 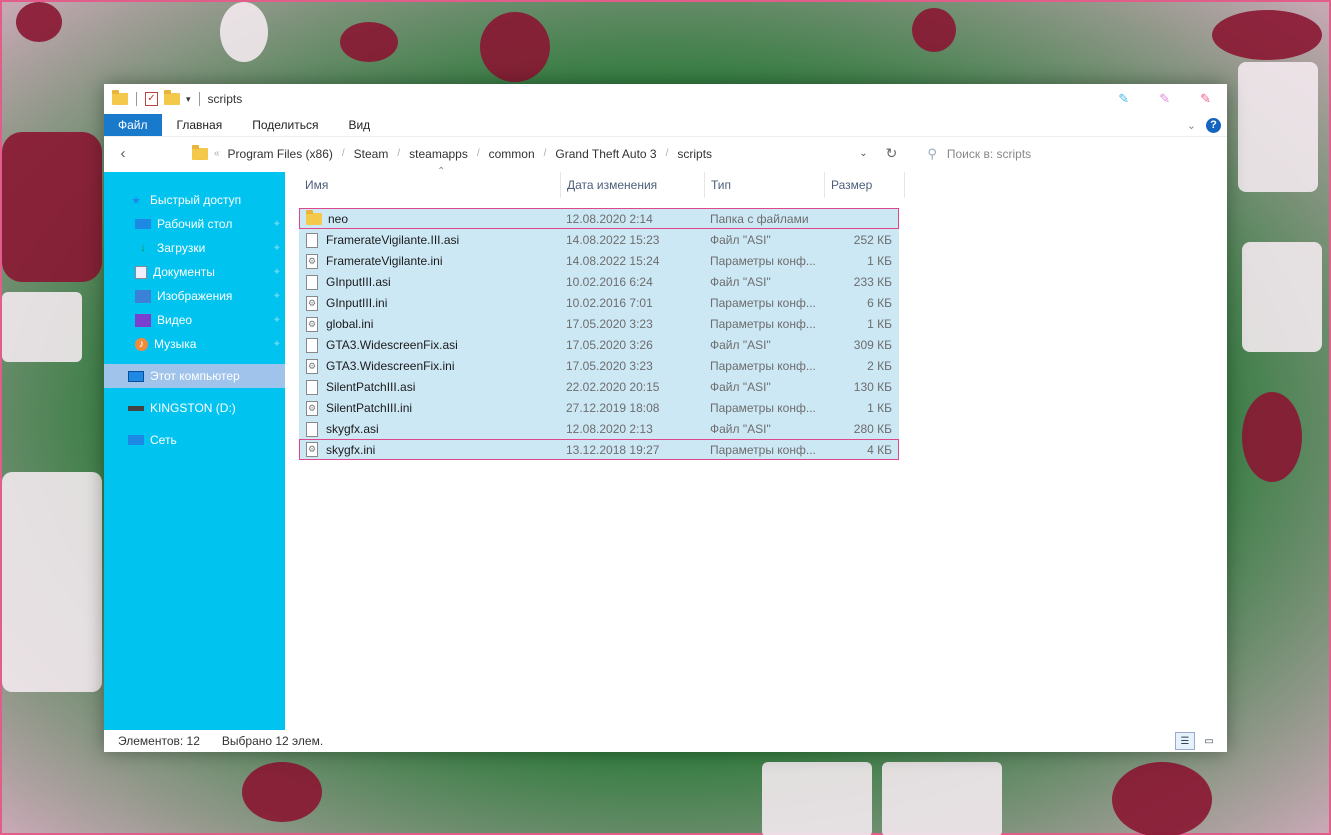 What do you see at coordinates (194, 344) in the screenshot?
I see `sidebar-item-music: ♪ Музыка ✦` at bounding box center [194, 344].